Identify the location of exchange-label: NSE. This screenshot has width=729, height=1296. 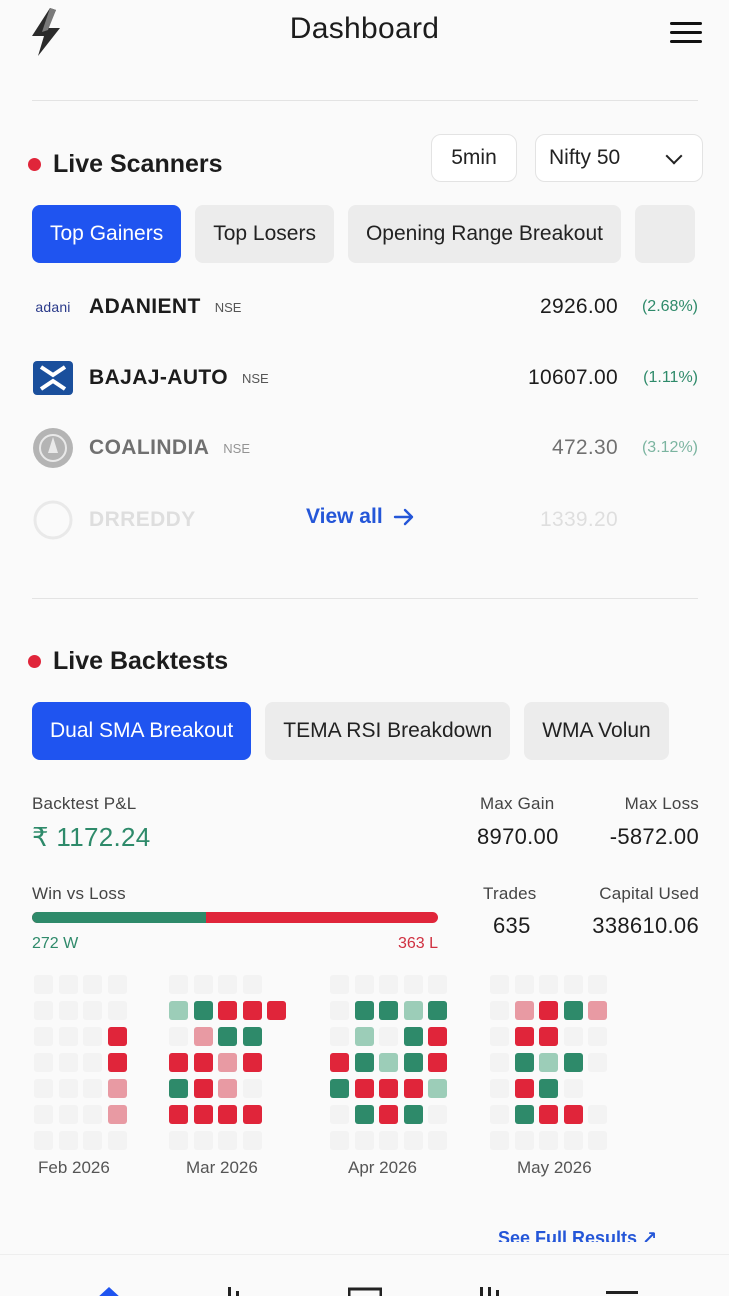
(236, 448).